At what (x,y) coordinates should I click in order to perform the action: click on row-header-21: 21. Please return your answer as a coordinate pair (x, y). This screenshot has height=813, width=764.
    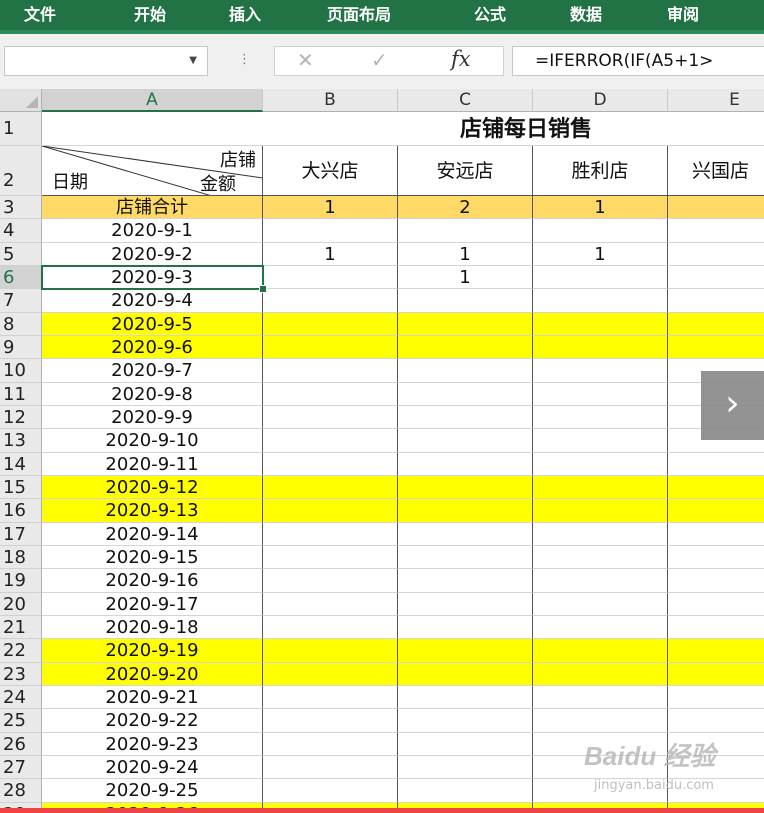
    Looking at the image, I should click on (21, 627).